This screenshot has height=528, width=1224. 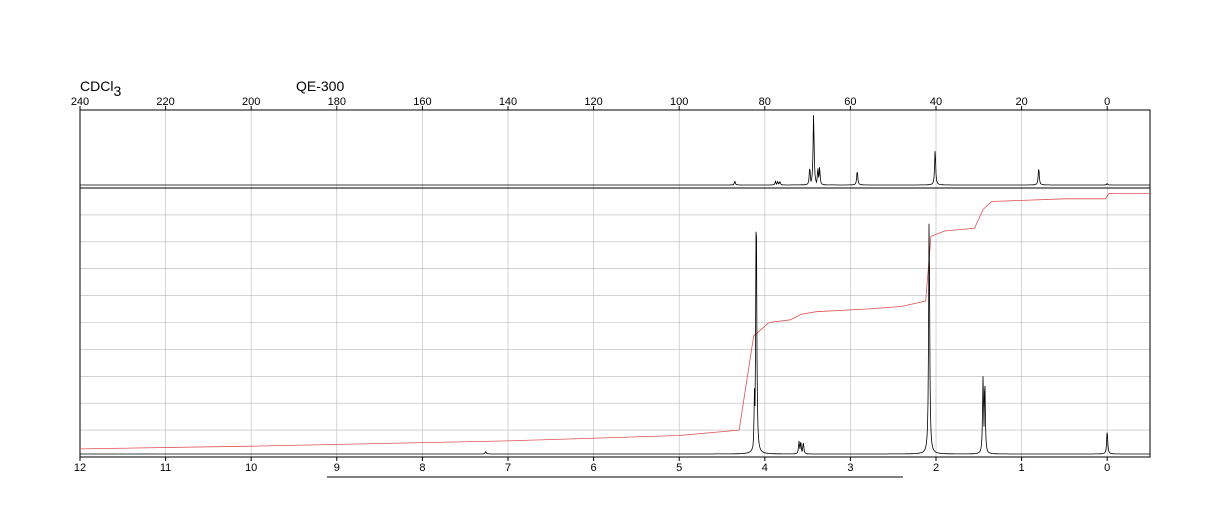 What do you see at coordinates (850, 468) in the screenshot?
I see `h1-tick-label: 3` at bounding box center [850, 468].